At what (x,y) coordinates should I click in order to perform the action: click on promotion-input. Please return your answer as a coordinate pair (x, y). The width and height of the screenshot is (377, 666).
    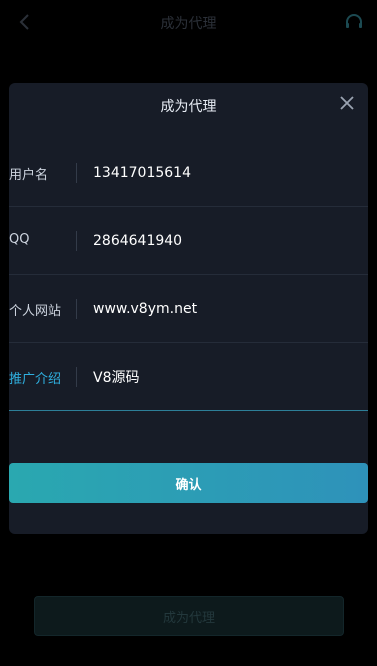
    Looking at the image, I should click on (223, 377).